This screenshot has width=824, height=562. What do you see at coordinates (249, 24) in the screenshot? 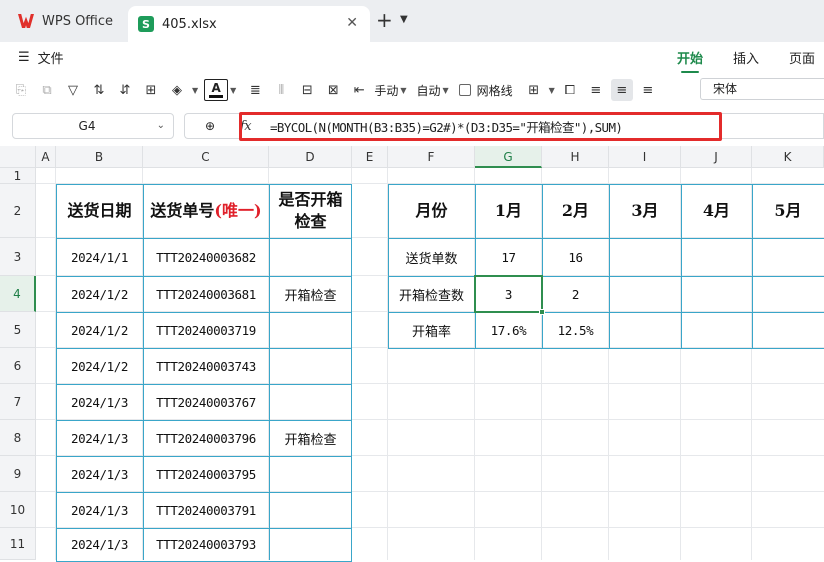
I see `document-tab: S 405.xlsx ✕` at bounding box center [249, 24].